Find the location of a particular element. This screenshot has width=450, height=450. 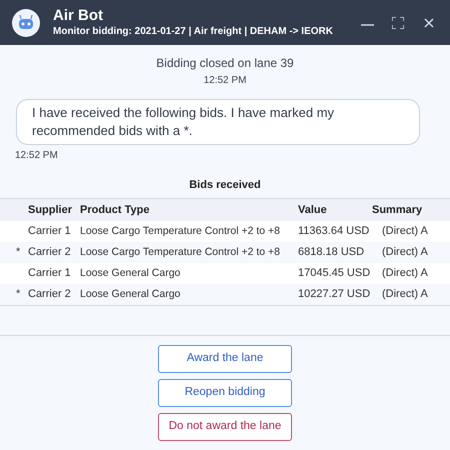

close-icon is located at coordinates (429, 23).